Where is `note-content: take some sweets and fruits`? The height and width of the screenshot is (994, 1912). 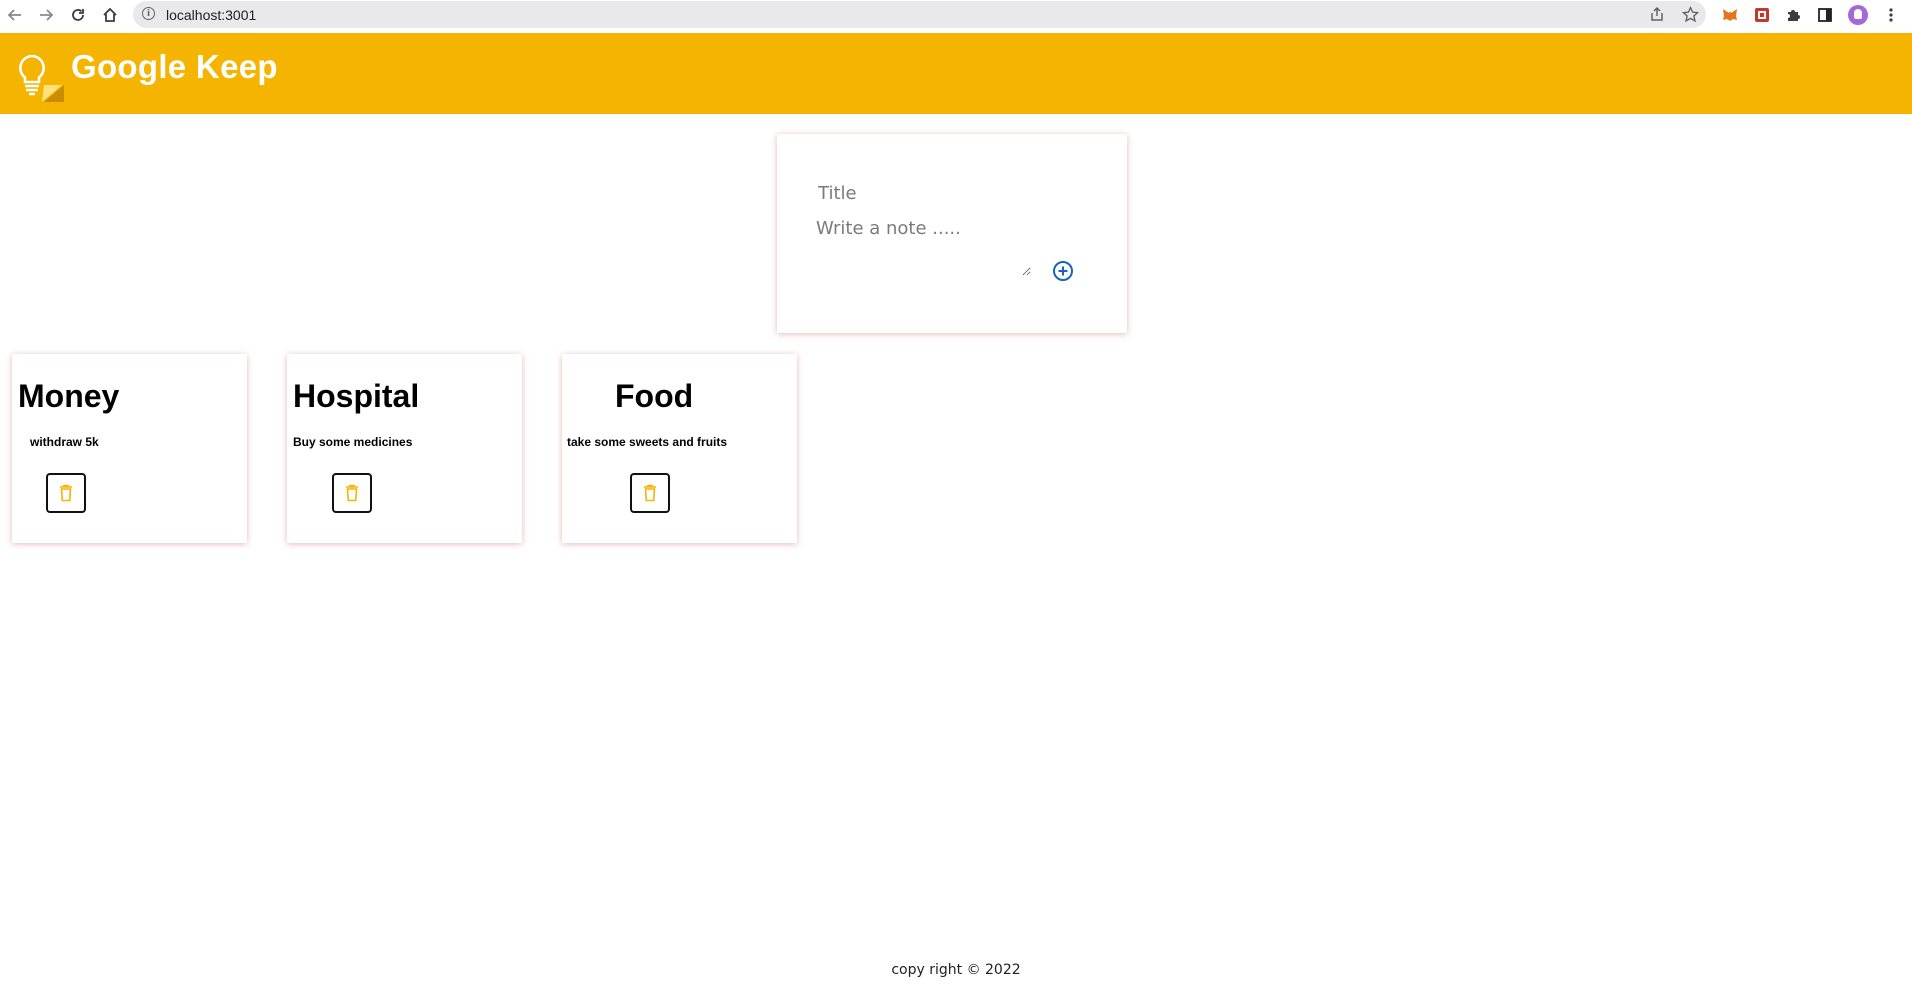 note-content: take some sweets and fruits is located at coordinates (647, 442).